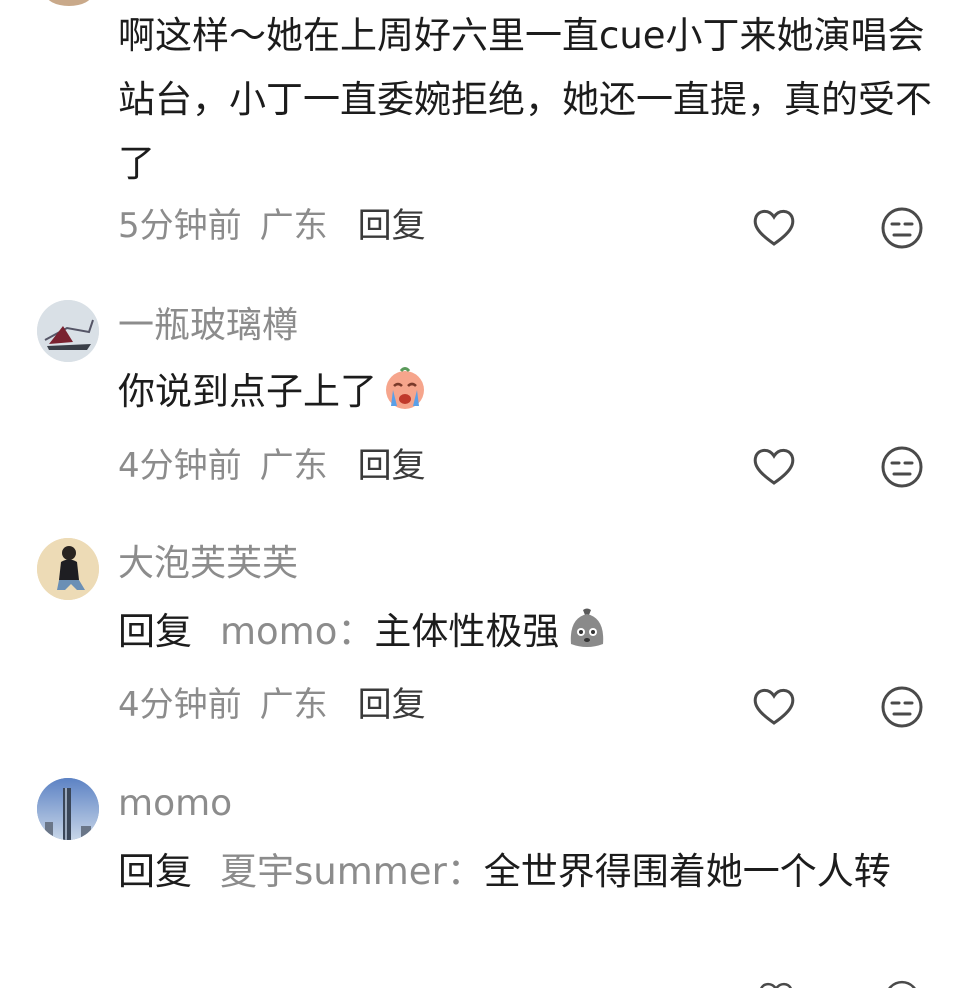 The width and height of the screenshot is (960, 988). What do you see at coordinates (467, 631) in the screenshot?
I see `comment-text-body: 主体性极强` at bounding box center [467, 631].